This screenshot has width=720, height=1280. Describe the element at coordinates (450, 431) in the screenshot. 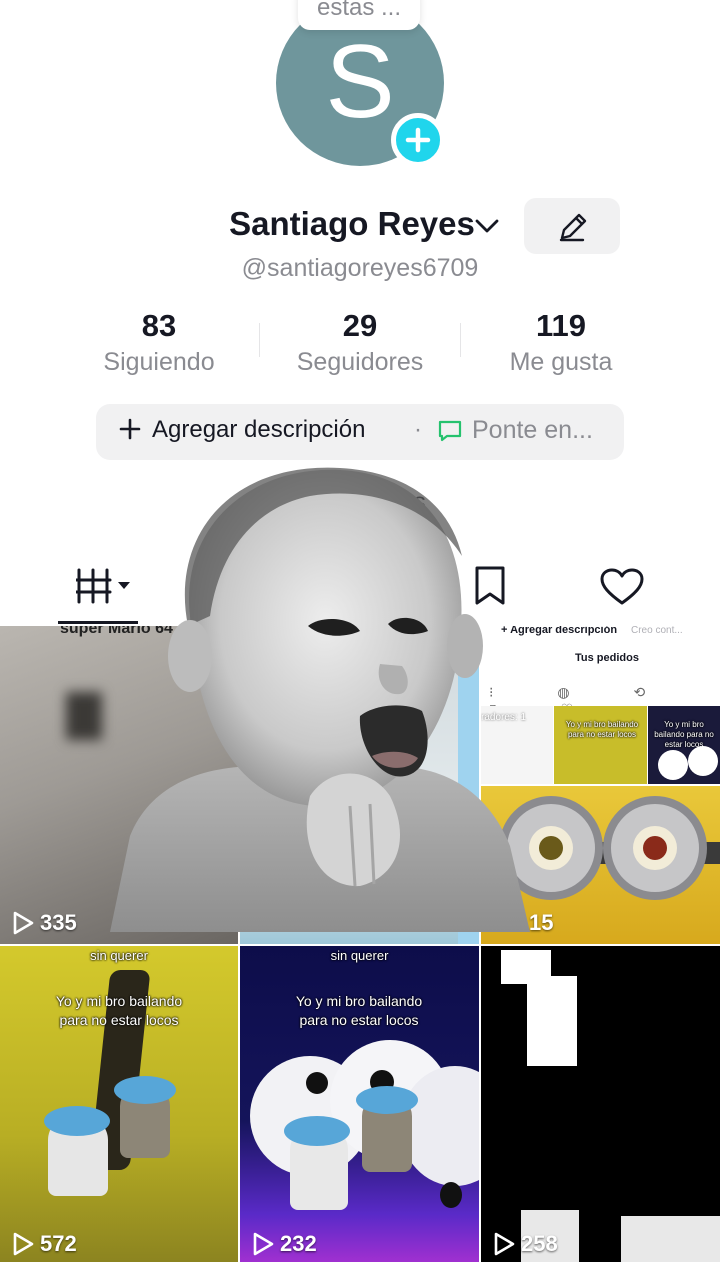

I see `chat-bubble-icon` at that location.